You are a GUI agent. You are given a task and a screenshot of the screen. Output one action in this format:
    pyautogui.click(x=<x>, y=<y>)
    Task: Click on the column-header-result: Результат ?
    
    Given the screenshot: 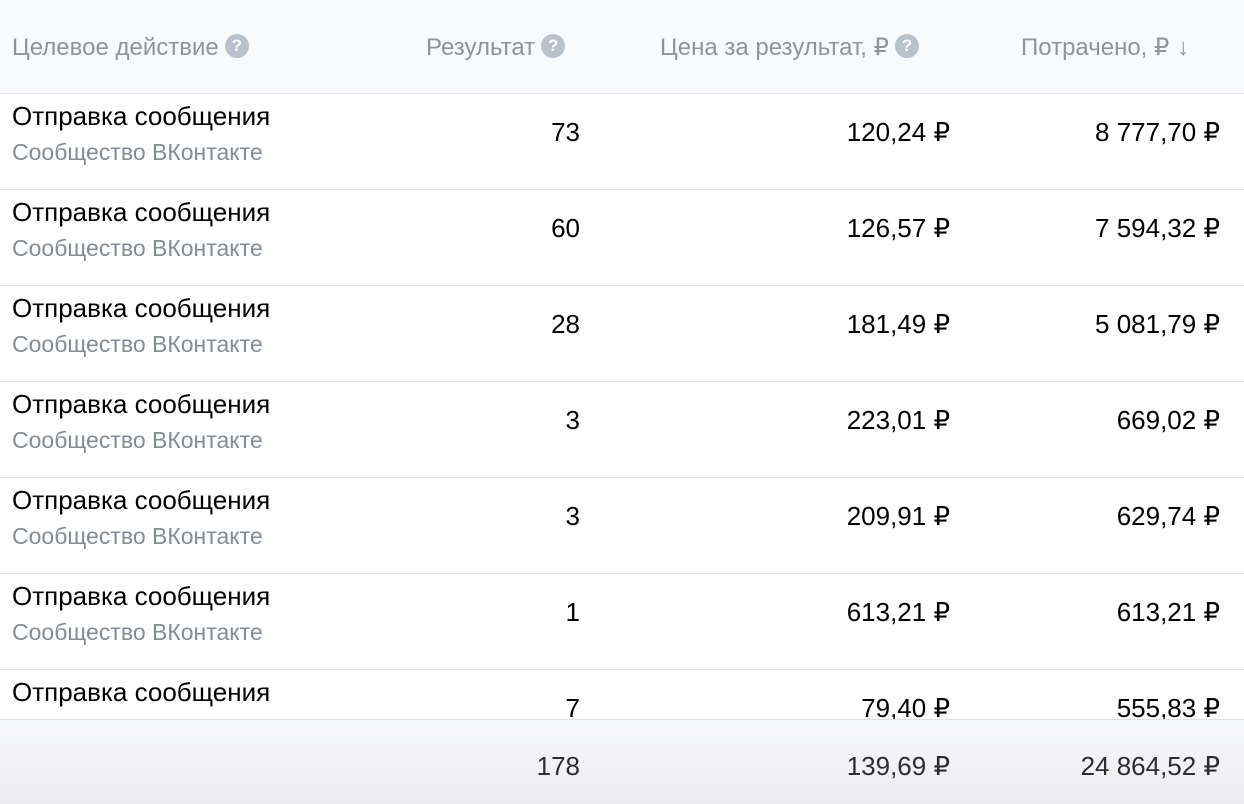 What is the action you would take?
    pyautogui.click(x=496, y=48)
    